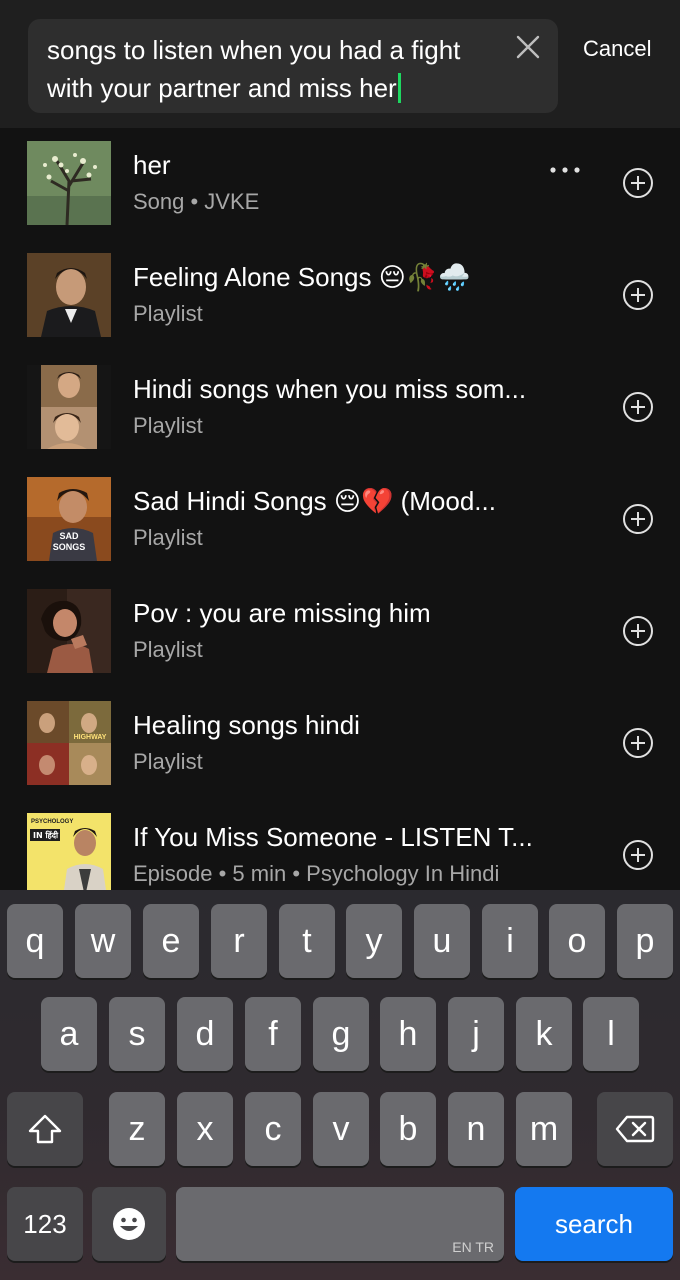  Describe the element at coordinates (69, 536) in the screenshot. I see `thumb-text: SAD` at that location.